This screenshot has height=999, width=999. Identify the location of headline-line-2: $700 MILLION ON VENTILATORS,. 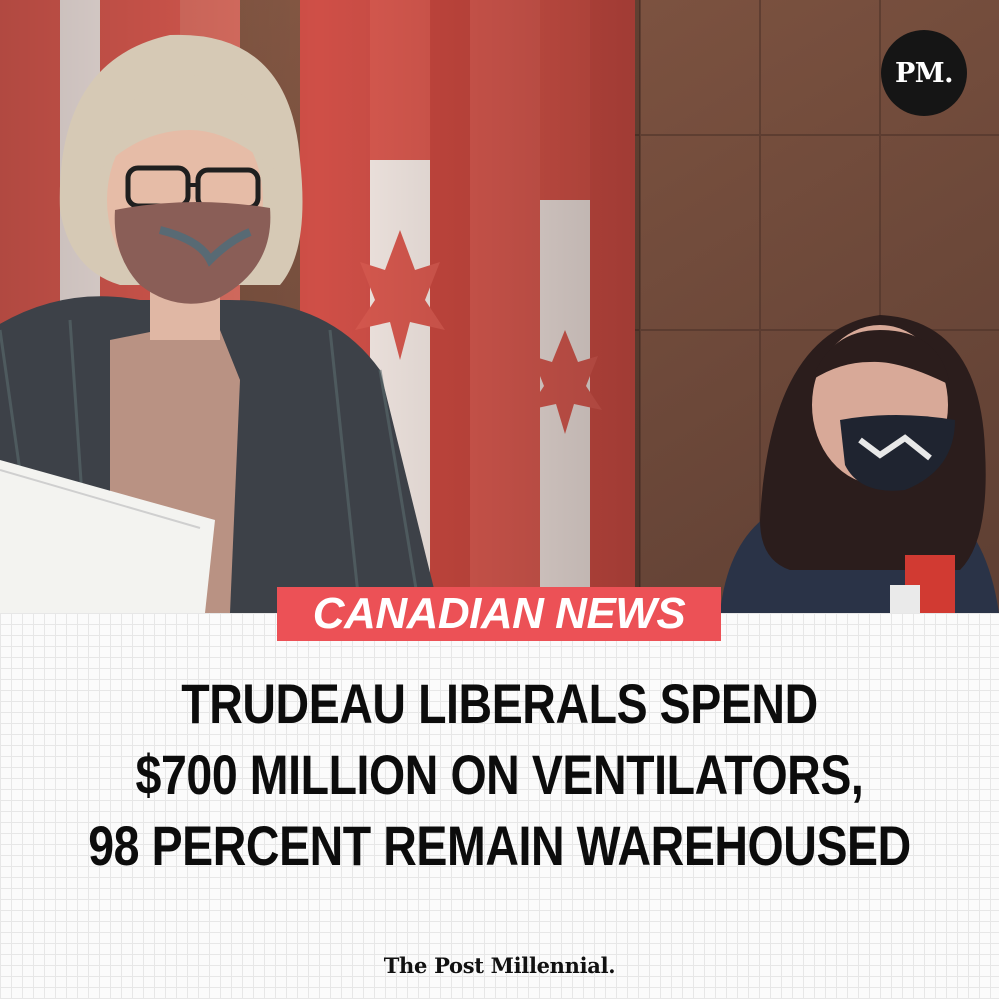
(499, 774).